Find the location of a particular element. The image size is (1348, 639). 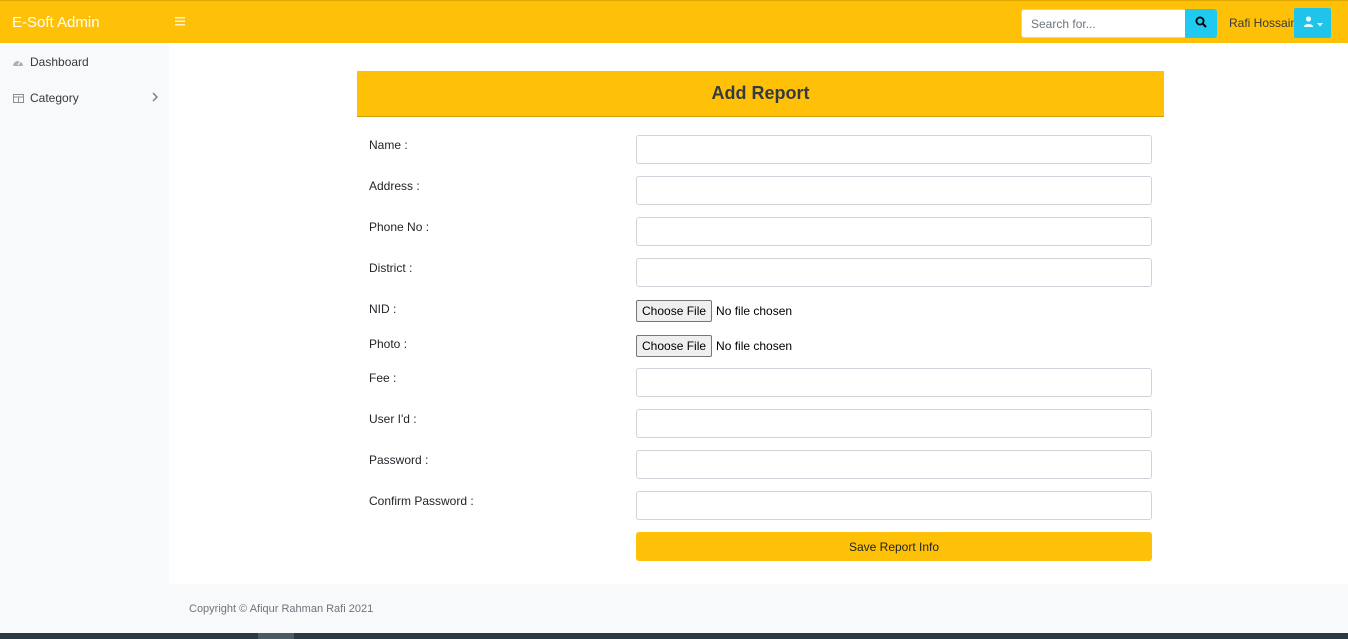

caret-down-icon is located at coordinates (1319, 23).